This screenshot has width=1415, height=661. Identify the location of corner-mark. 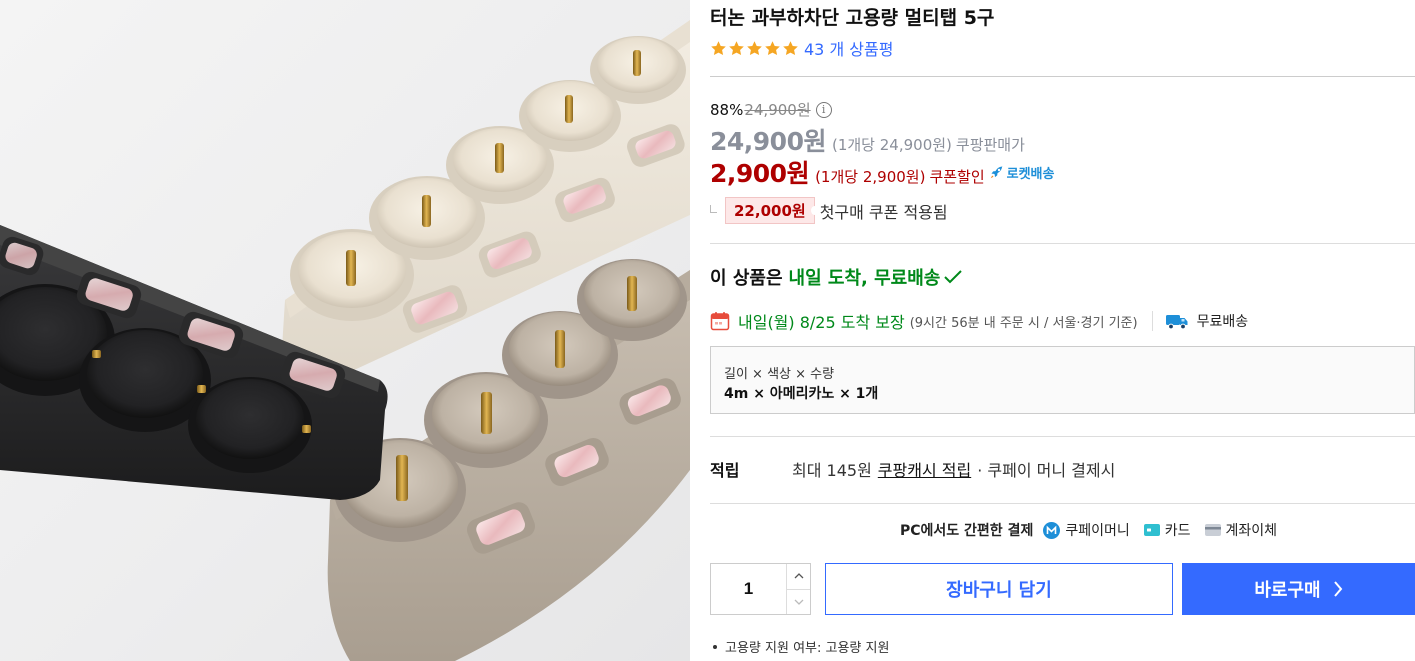
(713, 208).